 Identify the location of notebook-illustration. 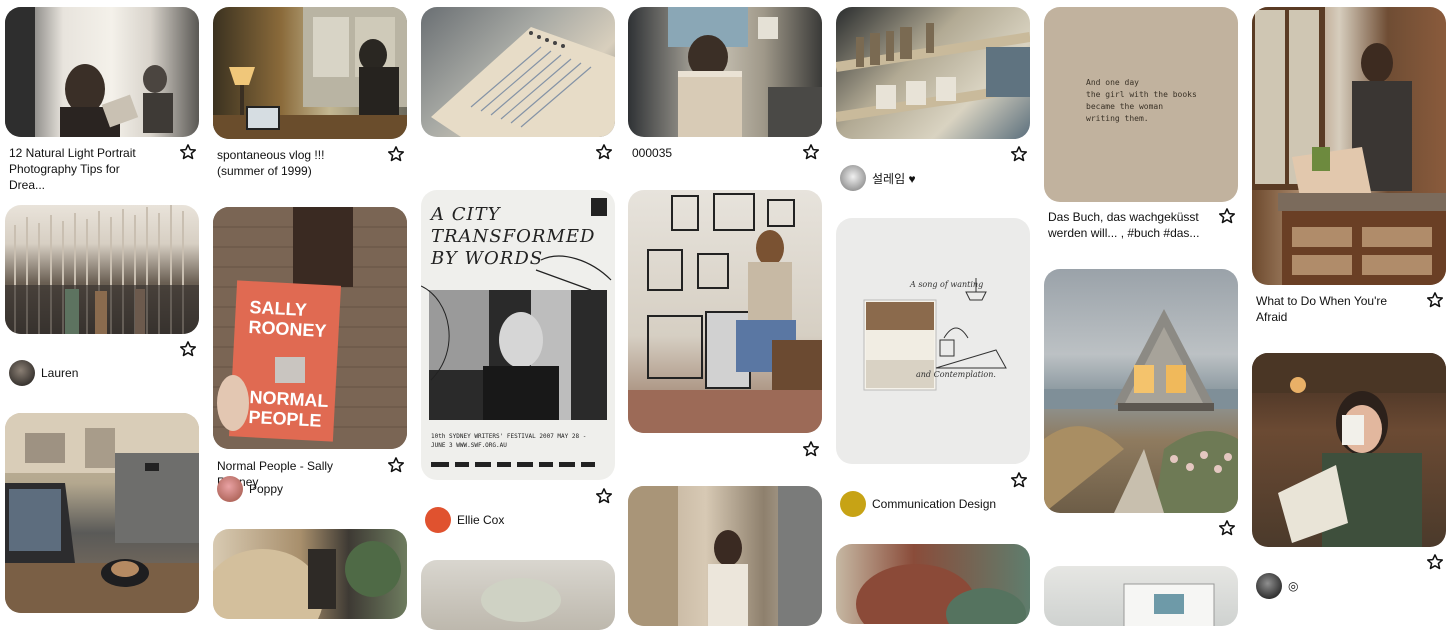
(523, 82).